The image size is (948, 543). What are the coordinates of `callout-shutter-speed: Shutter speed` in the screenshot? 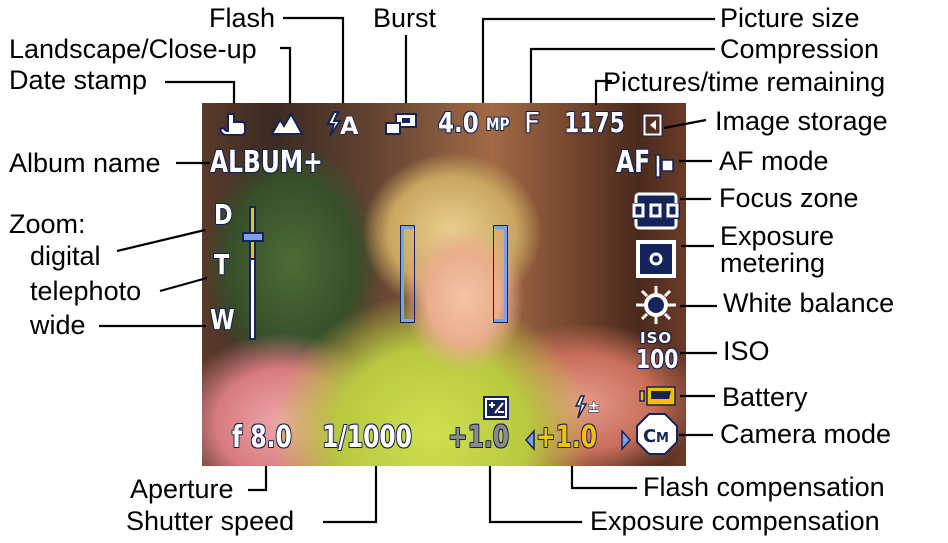 It's located at (210, 521).